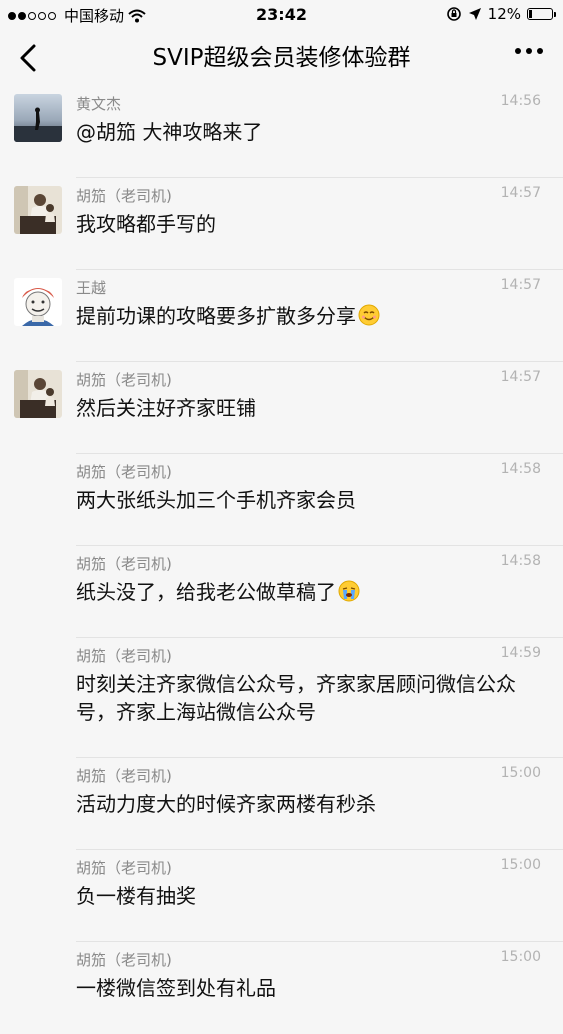  What do you see at coordinates (529, 51) in the screenshot?
I see `more-button` at bounding box center [529, 51].